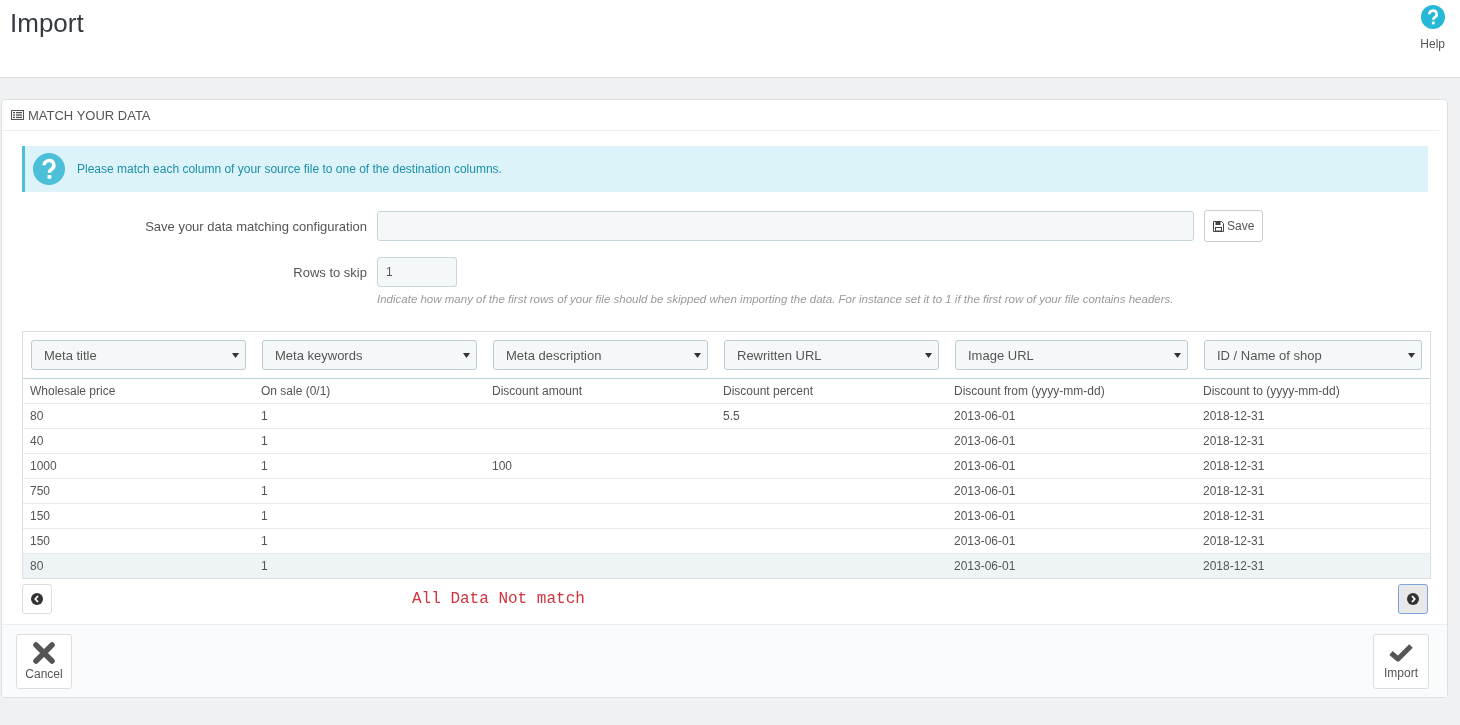 The width and height of the screenshot is (1460, 725). I want to click on cancel-button: Cancel, so click(44, 661).